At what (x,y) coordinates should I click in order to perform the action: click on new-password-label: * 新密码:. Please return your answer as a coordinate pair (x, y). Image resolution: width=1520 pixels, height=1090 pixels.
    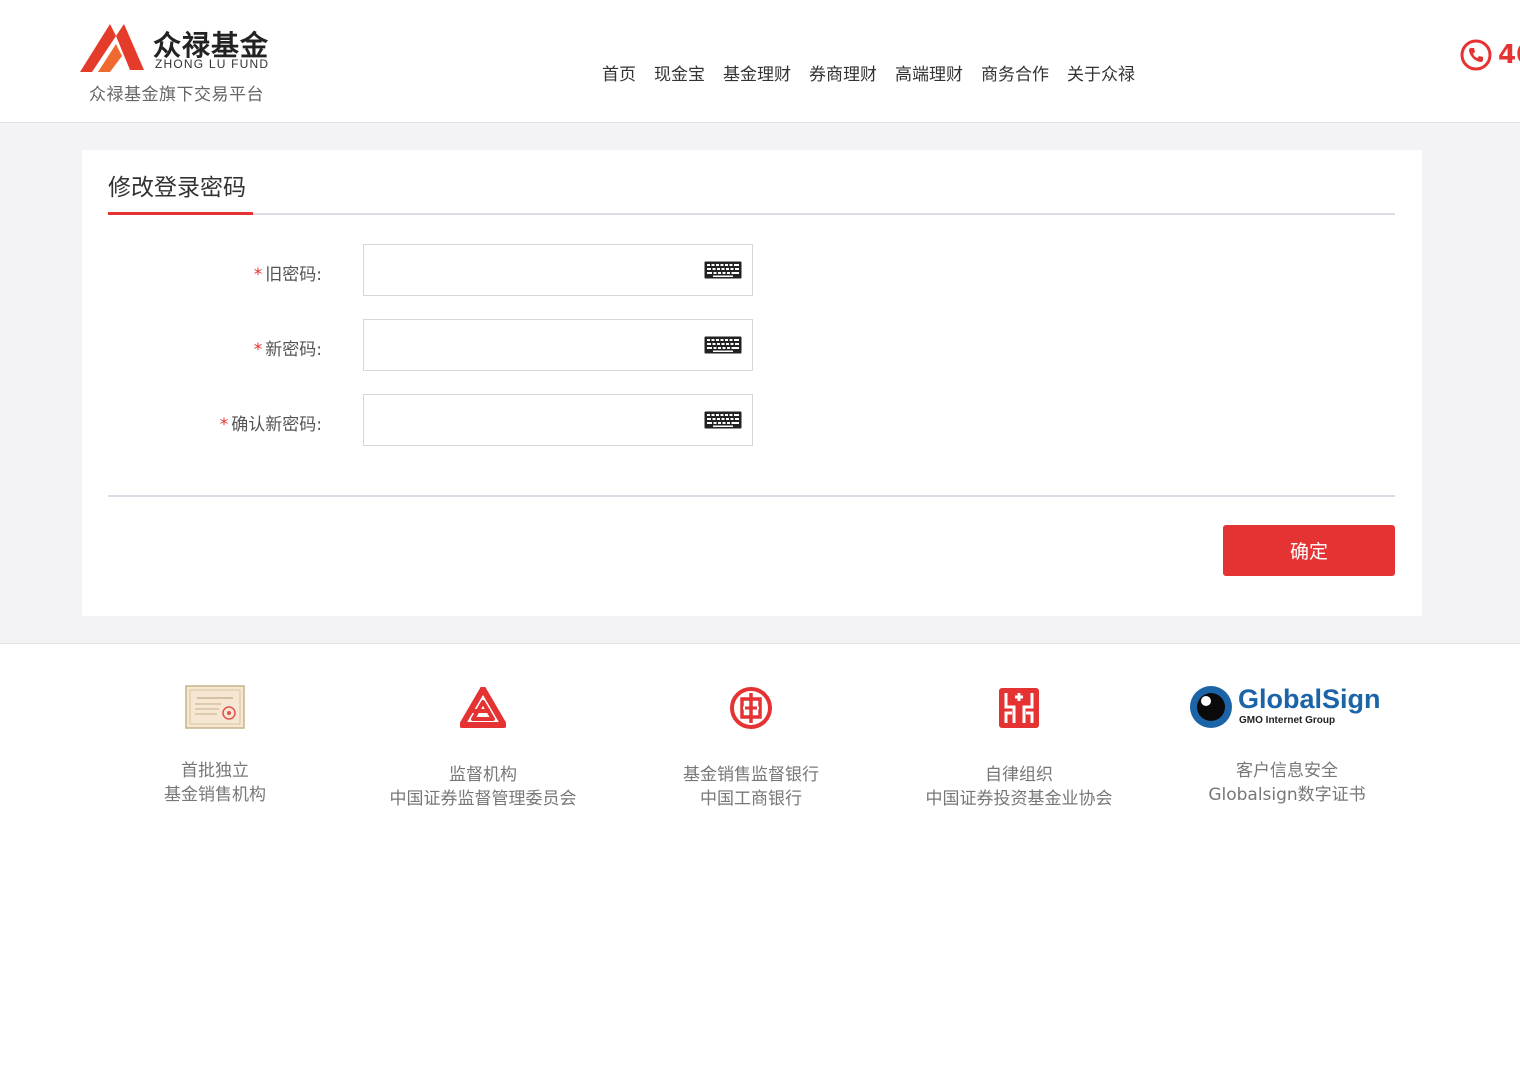
    Looking at the image, I should click on (288, 347).